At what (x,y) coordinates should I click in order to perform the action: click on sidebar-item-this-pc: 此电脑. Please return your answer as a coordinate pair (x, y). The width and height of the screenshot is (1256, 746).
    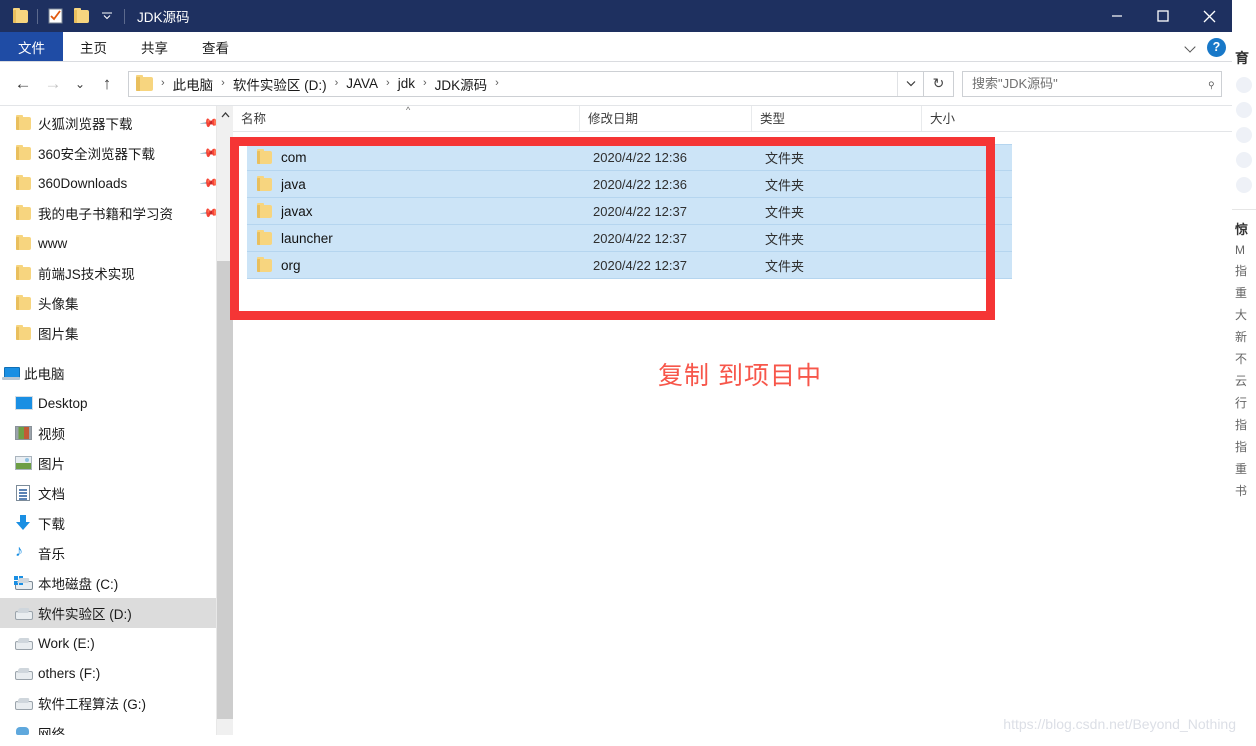
    Looking at the image, I should click on (116, 373).